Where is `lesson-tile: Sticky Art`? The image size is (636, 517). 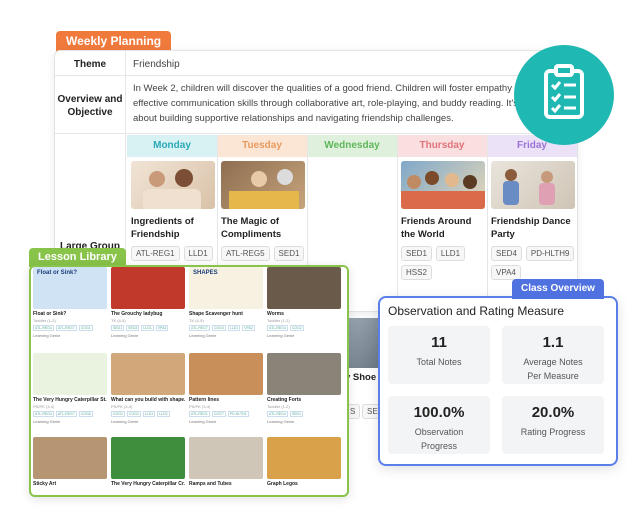 lesson-tile: Sticky Art is located at coordinates (70, 462).